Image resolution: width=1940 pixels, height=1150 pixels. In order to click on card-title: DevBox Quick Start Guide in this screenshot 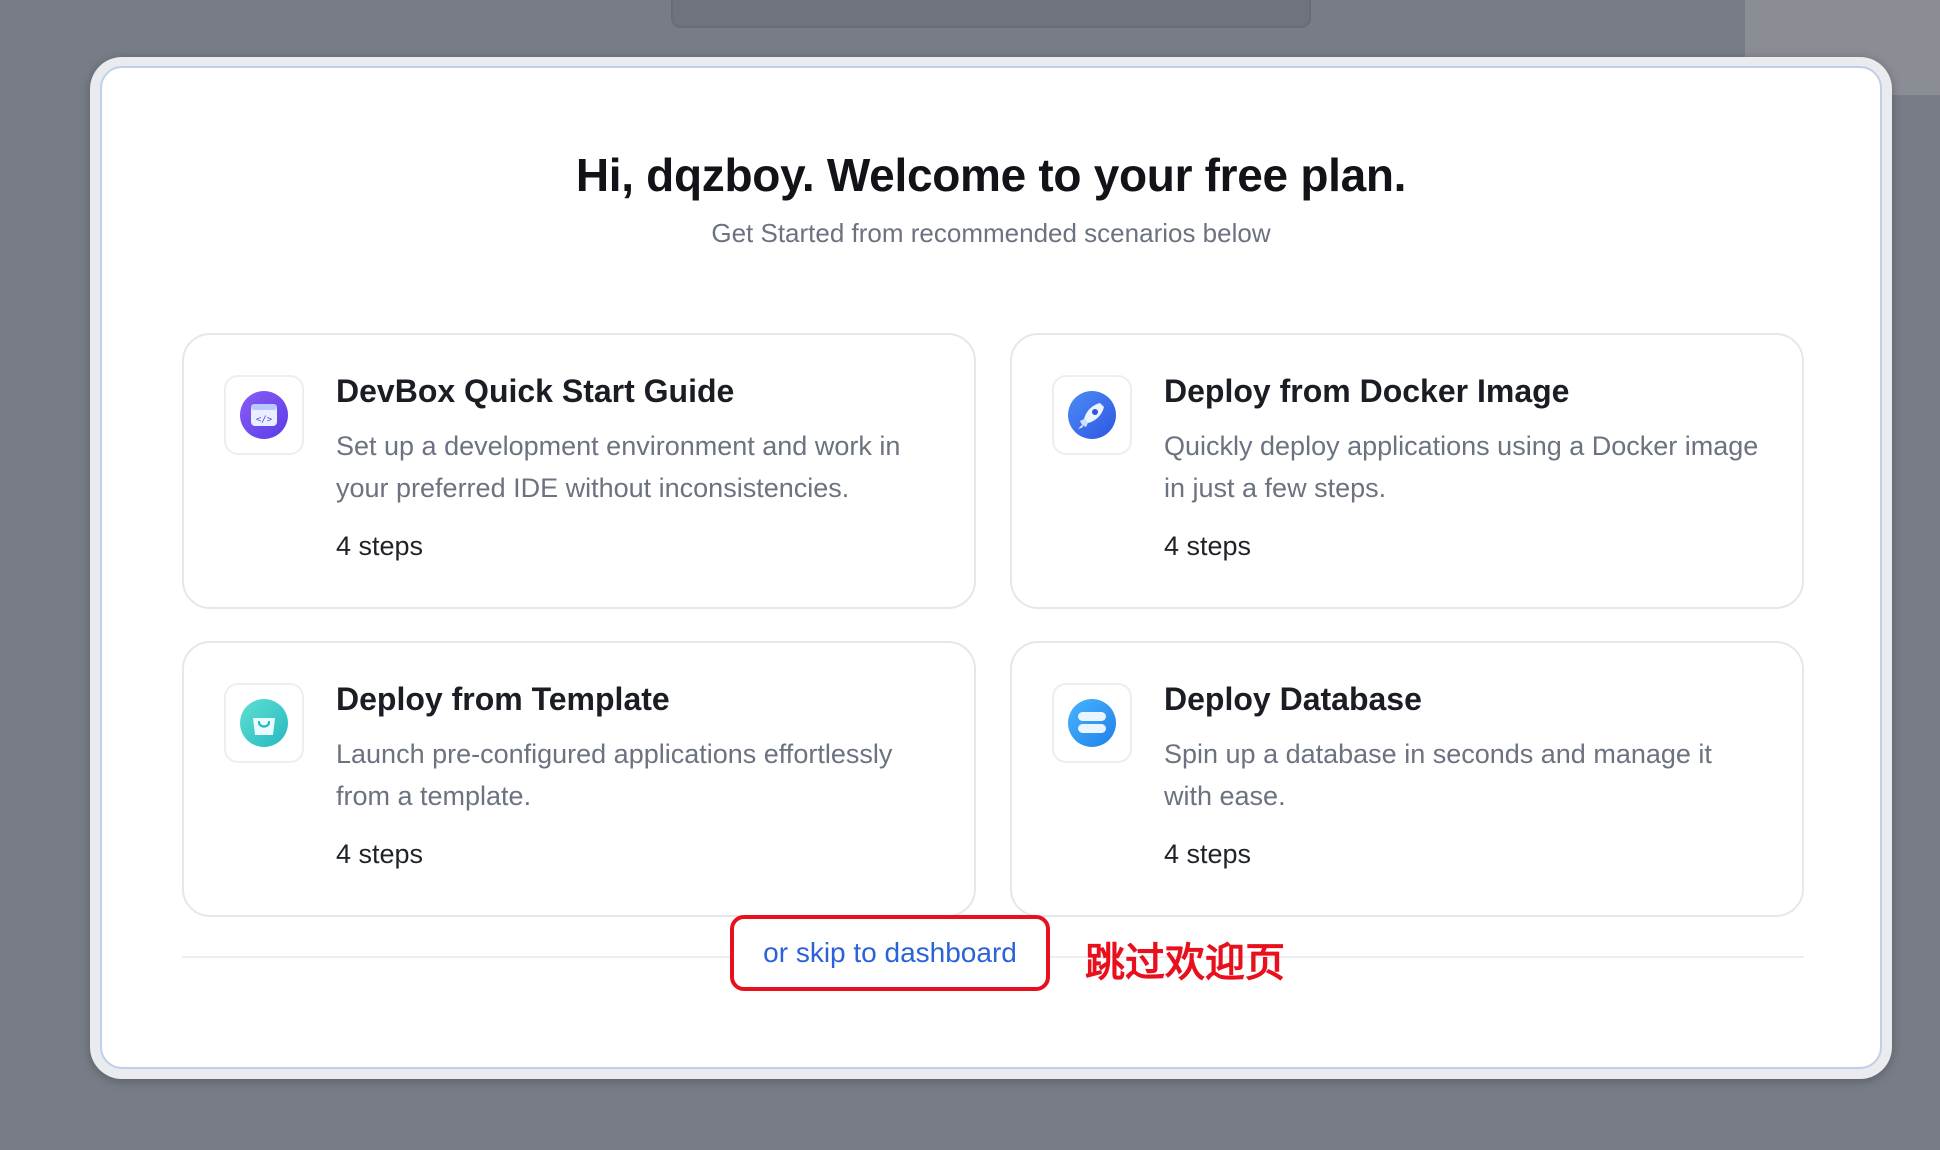, I will do `click(535, 391)`.